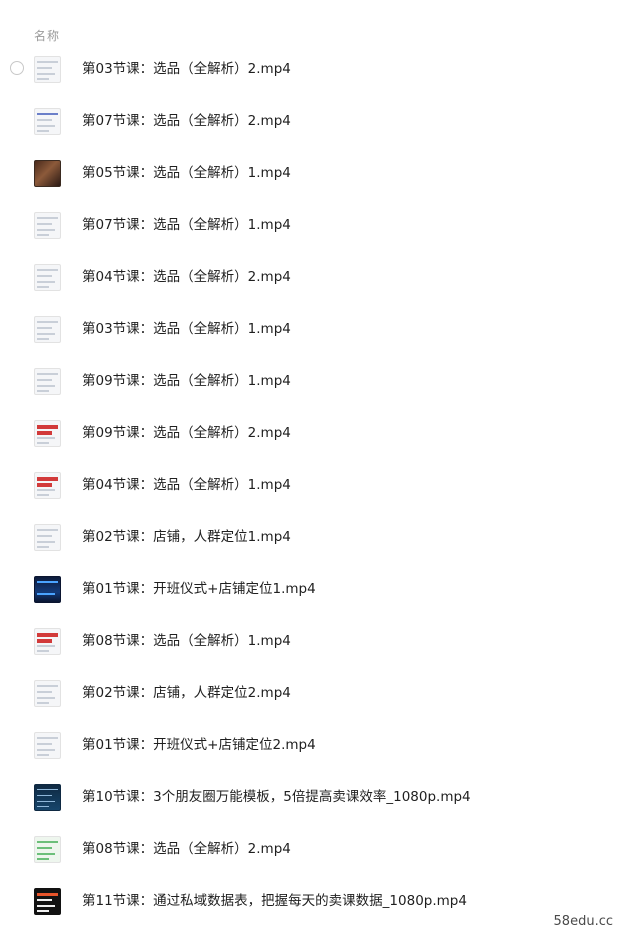 The image size is (627, 935). Describe the element at coordinates (313, 225) in the screenshot. I see `file-row: 第07节课：选品（全解析）1.mp4` at that location.